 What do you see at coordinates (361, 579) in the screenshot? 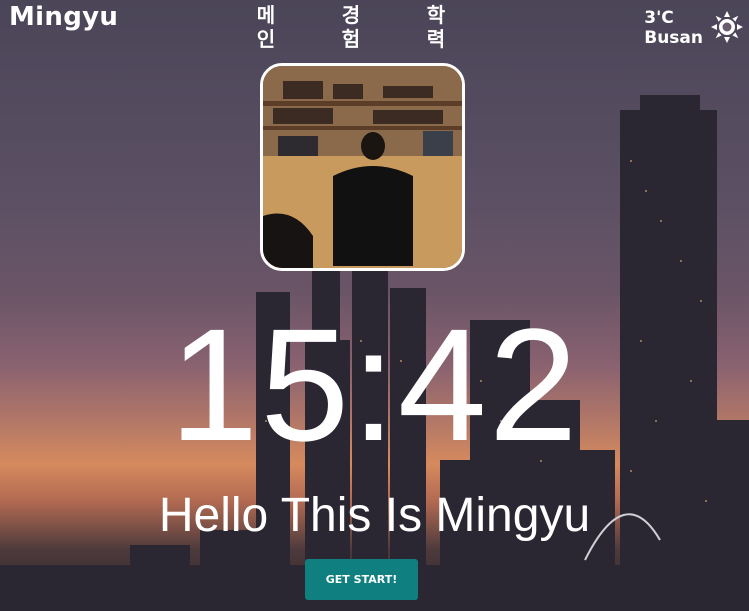
I see `get-started-button: GET START!` at bounding box center [361, 579].